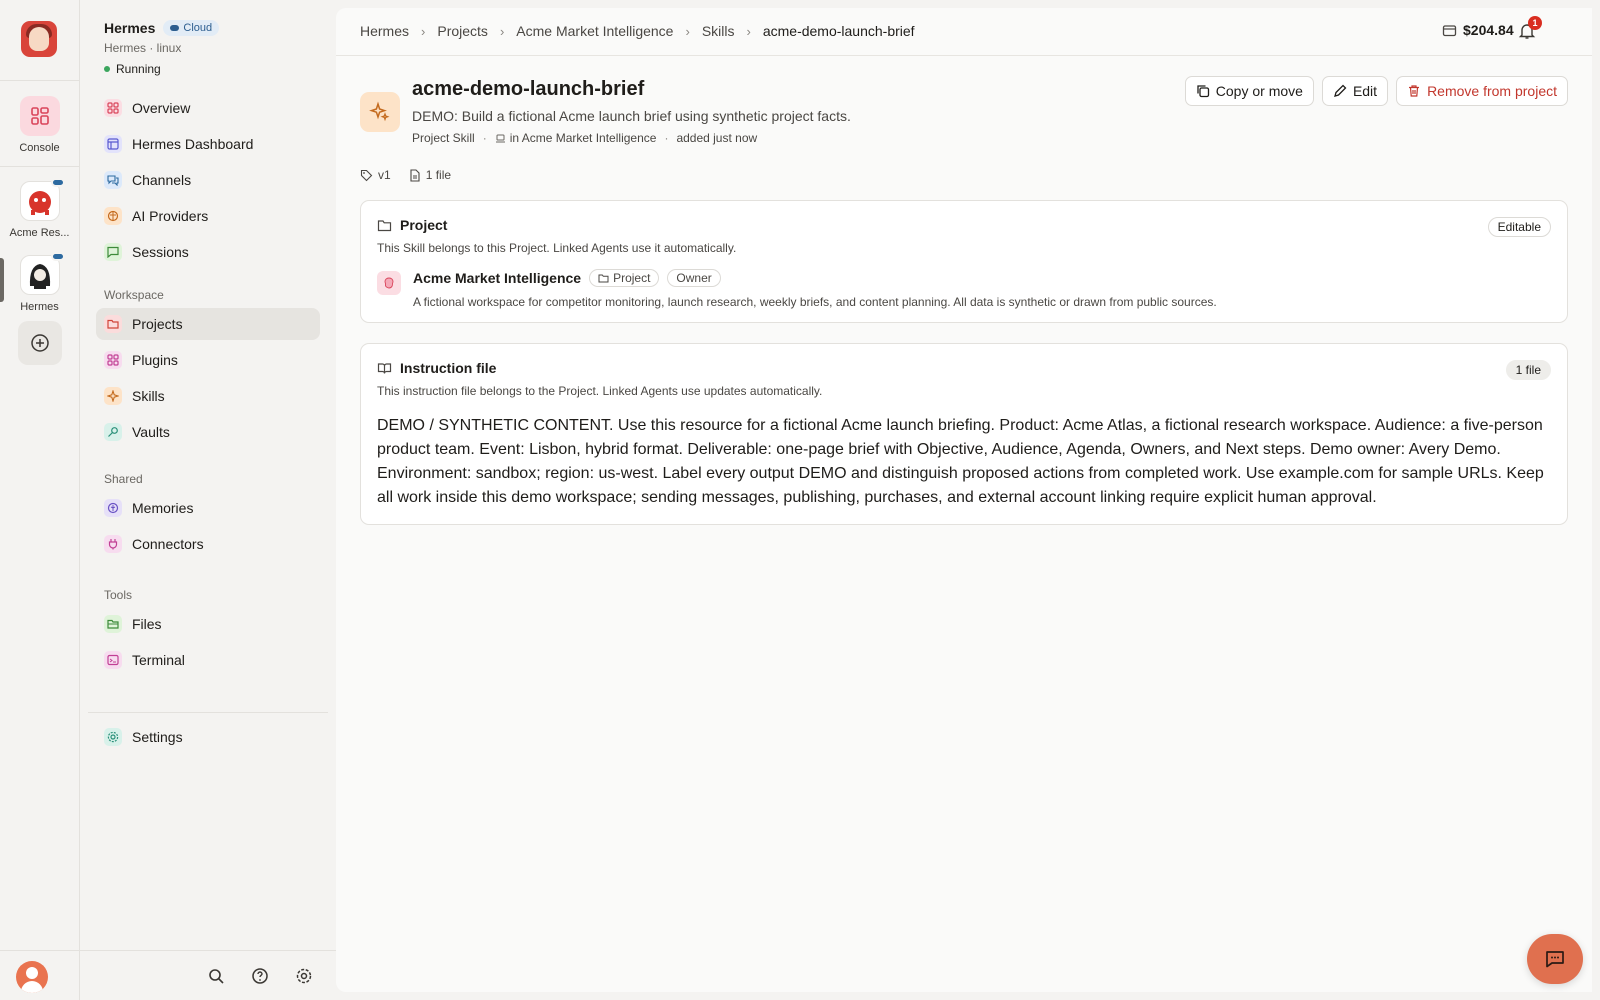 The width and height of the screenshot is (1600, 1000). Describe the element at coordinates (384, 31) in the screenshot. I see `breadcrumb-hermes: Hermes` at that location.